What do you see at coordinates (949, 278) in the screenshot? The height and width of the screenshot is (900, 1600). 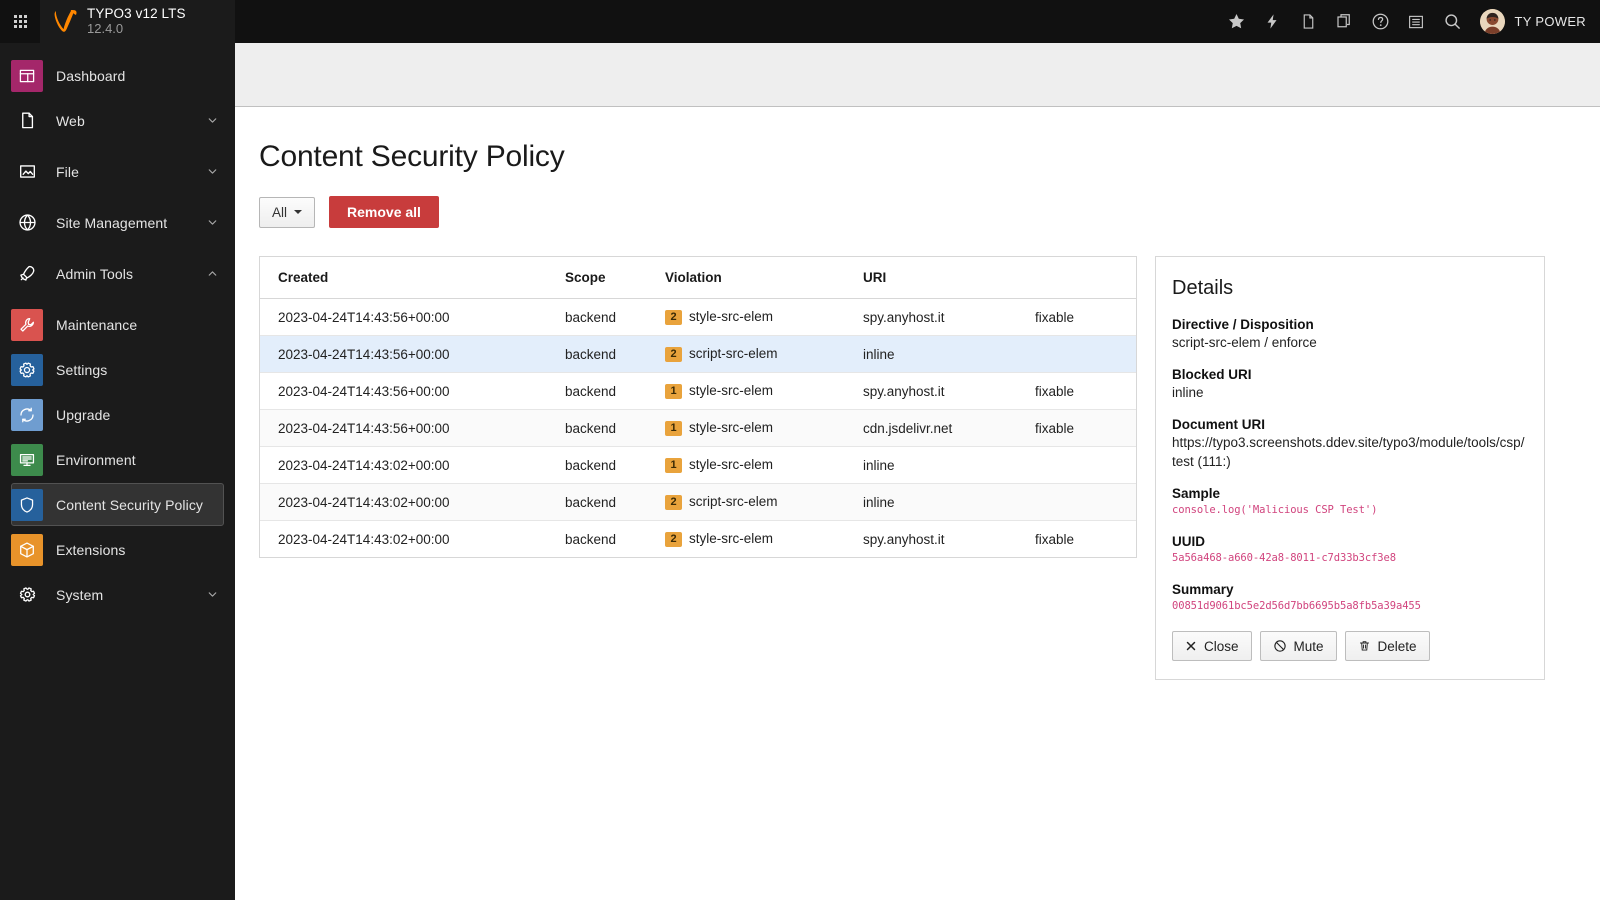 I see `column-header-uri: URI` at bounding box center [949, 278].